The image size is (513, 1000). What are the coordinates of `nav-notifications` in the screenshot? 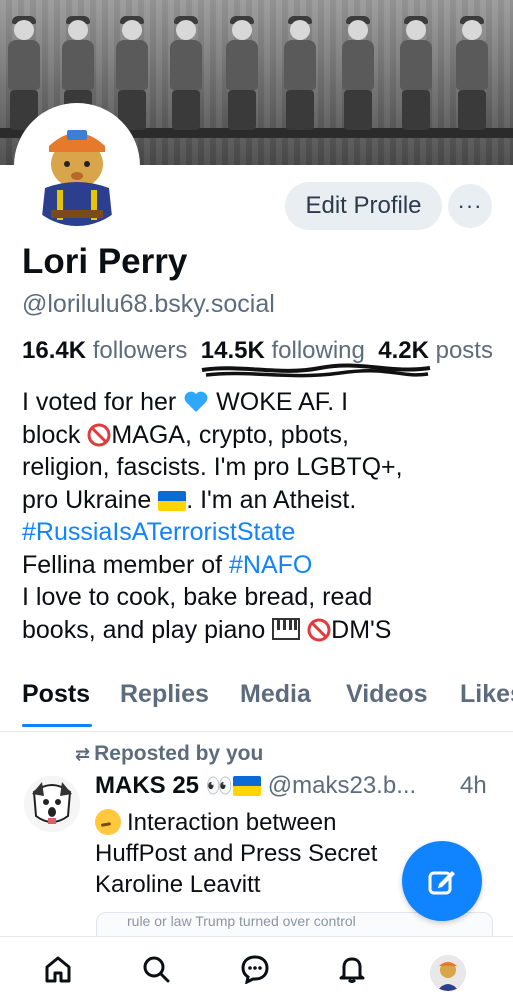 It's located at (352, 969).